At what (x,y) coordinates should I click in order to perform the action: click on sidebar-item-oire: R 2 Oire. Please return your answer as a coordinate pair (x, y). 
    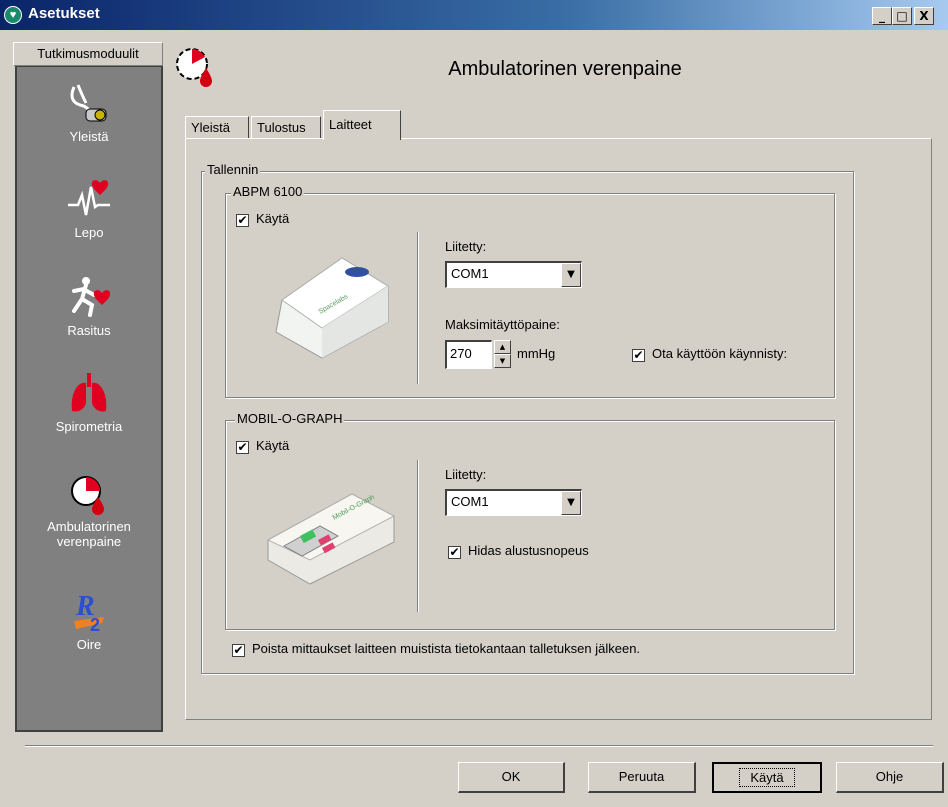
    Looking at the image, I should click on (89, 620).